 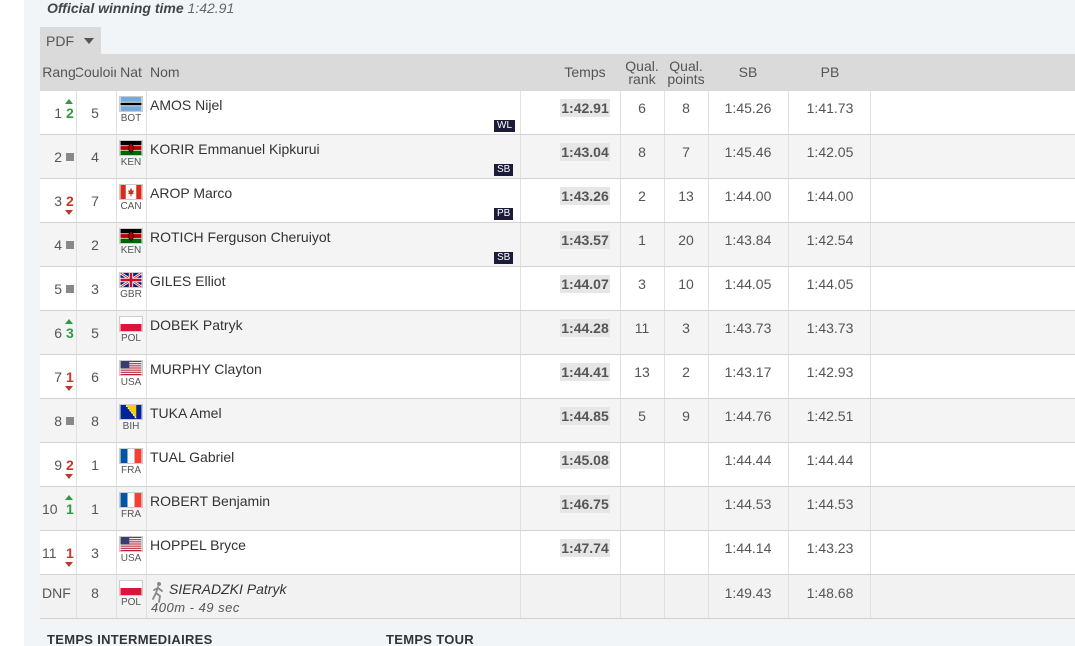 What do you see at coordinates (686, 72) in the screenshot?
I see `column-header-qual-points: Qual. points` at bounding box center [686, 72].